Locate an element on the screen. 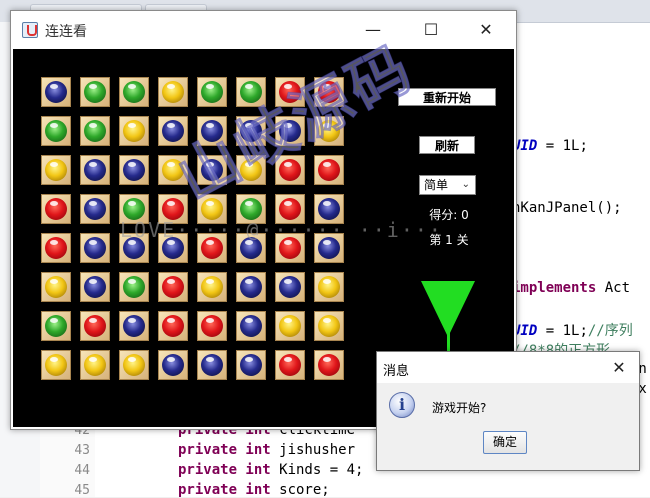 Image resolution: width=650 pixels, height=498 pixels. code-line: private int Kinds = 4; is located at coordinates (271, 470).